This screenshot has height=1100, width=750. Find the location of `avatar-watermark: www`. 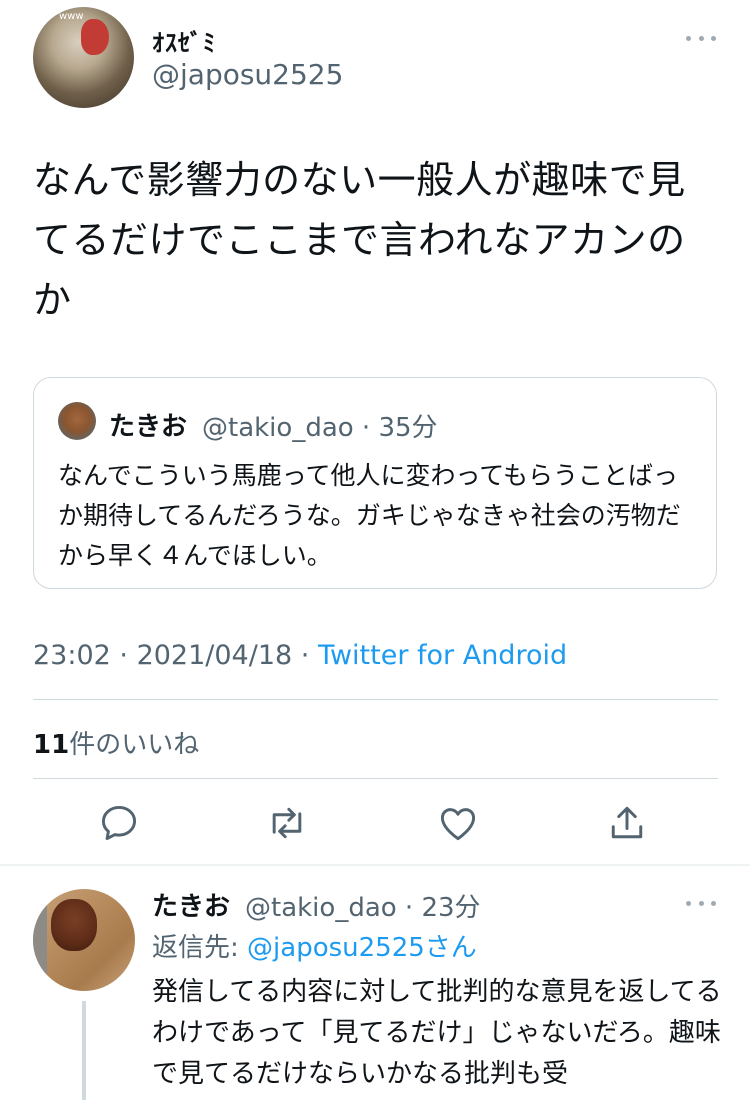

avatar-watermark: www is located at coordinates (71, 16).